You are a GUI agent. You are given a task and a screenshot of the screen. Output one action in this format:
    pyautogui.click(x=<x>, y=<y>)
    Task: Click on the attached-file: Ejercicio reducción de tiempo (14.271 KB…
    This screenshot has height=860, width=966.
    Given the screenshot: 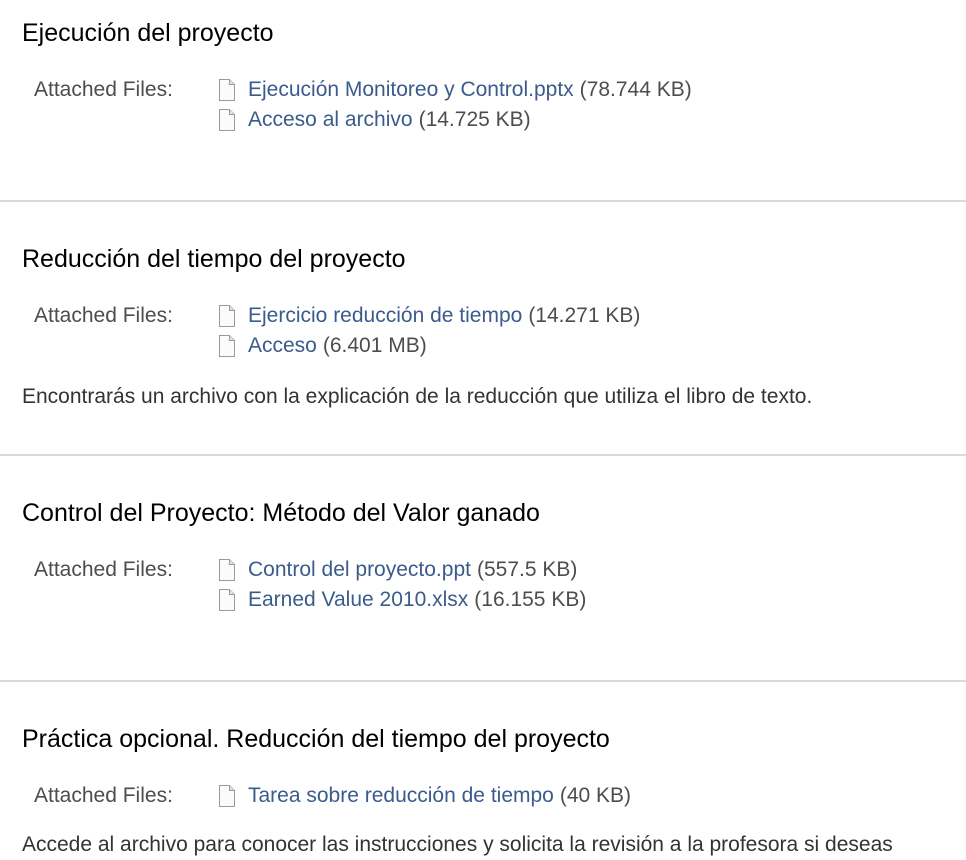 What is the action you would take?
    pyautogui.click(x=428, y=316)
    